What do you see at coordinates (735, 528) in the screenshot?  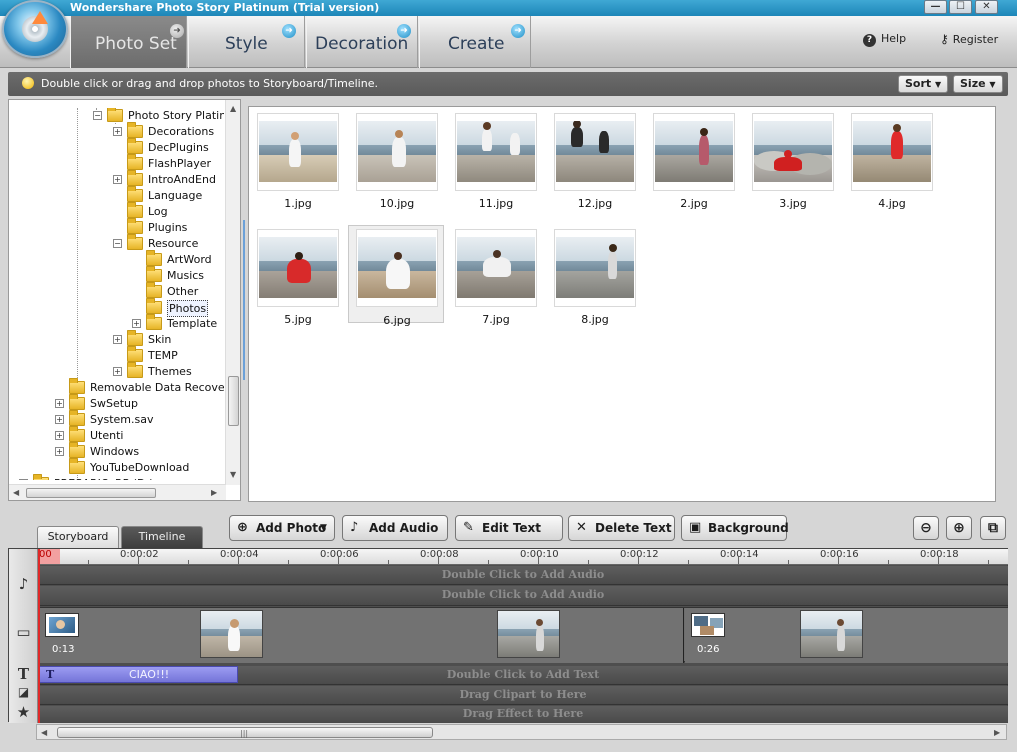 I see `background-button: ▣ Background` at bounding box center [735, 528].